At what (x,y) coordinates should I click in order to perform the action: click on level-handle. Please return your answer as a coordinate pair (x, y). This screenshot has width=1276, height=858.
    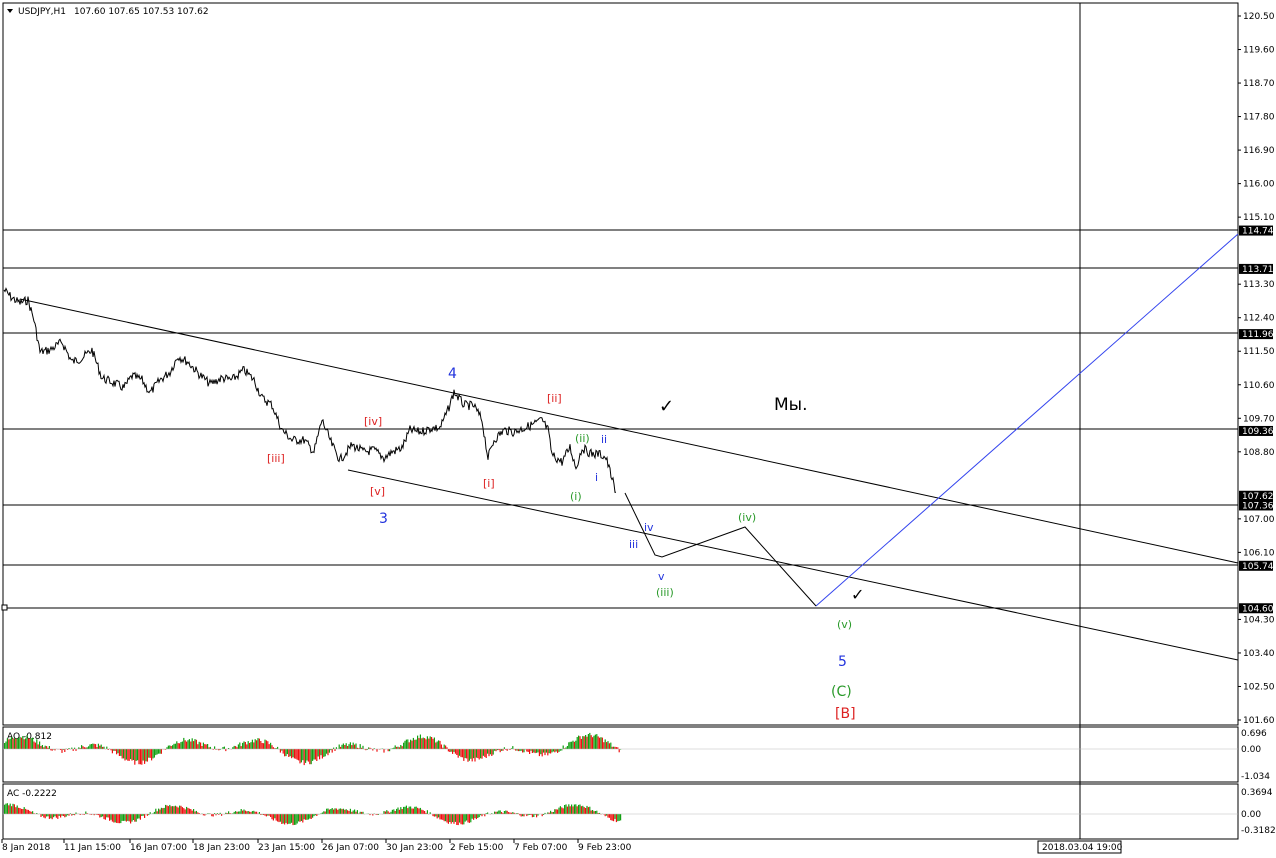
    Looking at the image, I should click on (4, 607).